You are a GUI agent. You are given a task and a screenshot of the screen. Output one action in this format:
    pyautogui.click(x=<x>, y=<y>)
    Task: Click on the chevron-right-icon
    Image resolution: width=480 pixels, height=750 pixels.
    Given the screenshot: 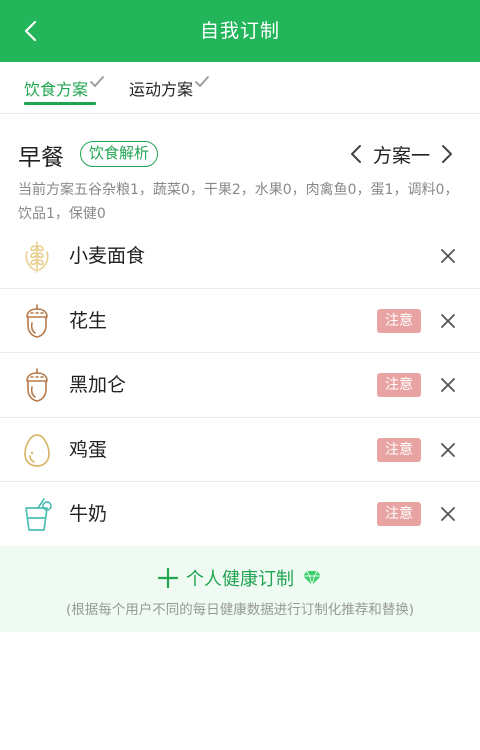 What is the action you would take?
    pyautogui.click(x=447, y=154)
    